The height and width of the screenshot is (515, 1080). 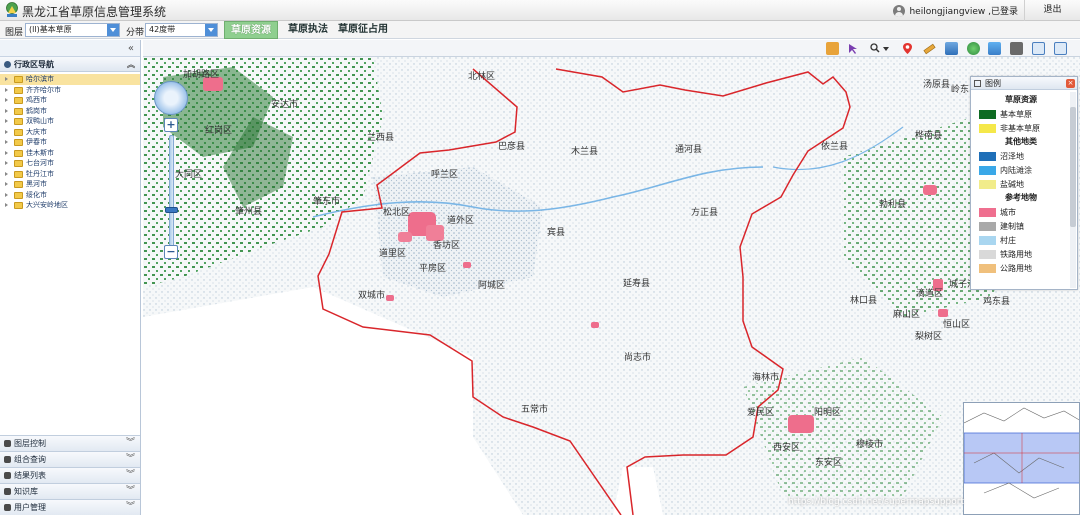 I want to click on tree-item-region: 大兴安岭地区, so click(x=70, y=205).